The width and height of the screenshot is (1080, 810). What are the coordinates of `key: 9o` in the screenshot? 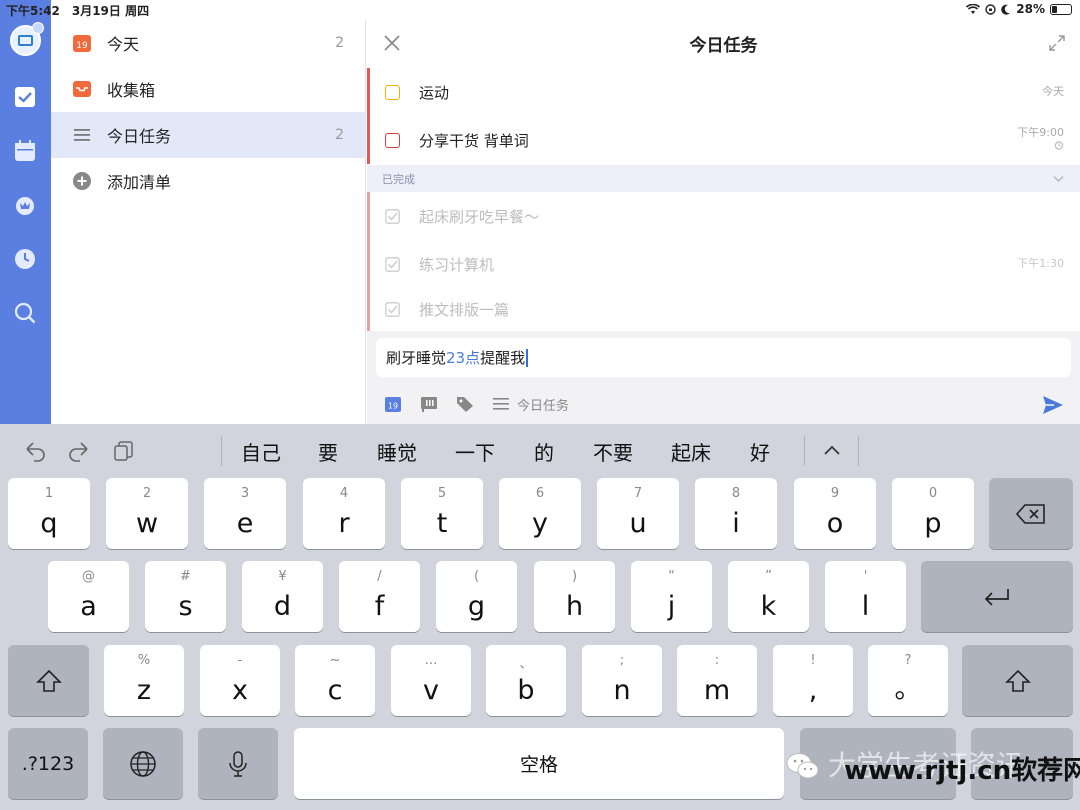 It's located at (835, 513).